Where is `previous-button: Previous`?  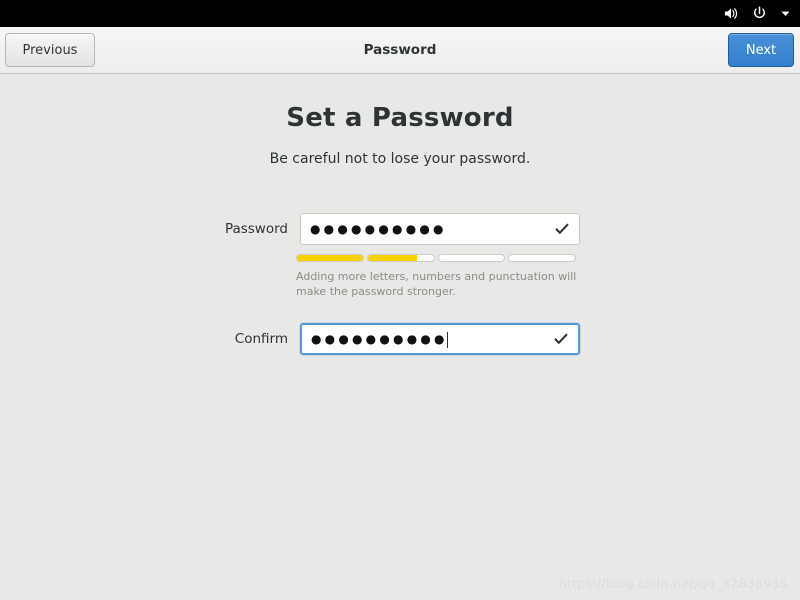 previous-button: Previous is located at coordinates (50, 50).